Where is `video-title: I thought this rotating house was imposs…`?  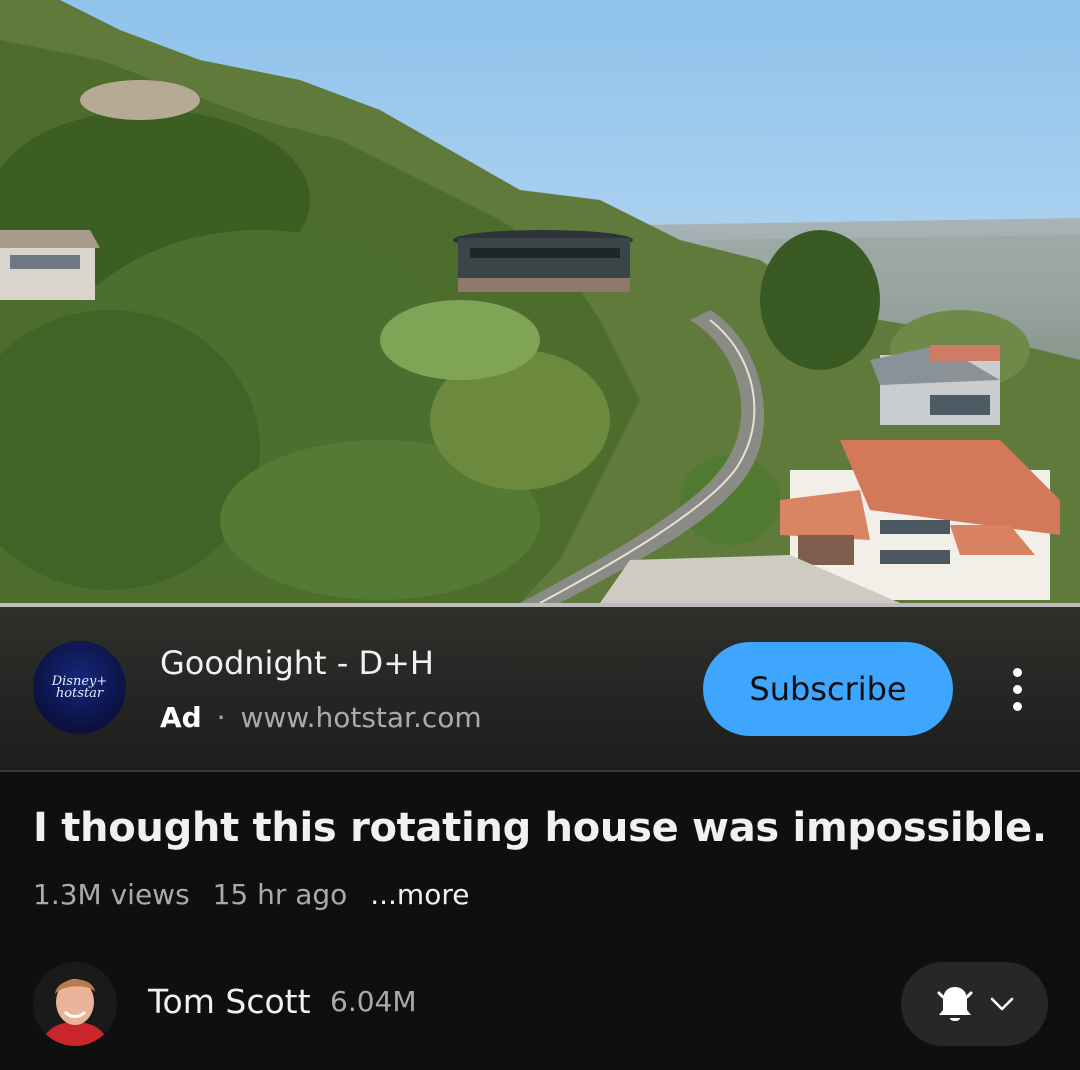
video-title: I thought this rotating house was imposs… is located at coordinates (540, 828).